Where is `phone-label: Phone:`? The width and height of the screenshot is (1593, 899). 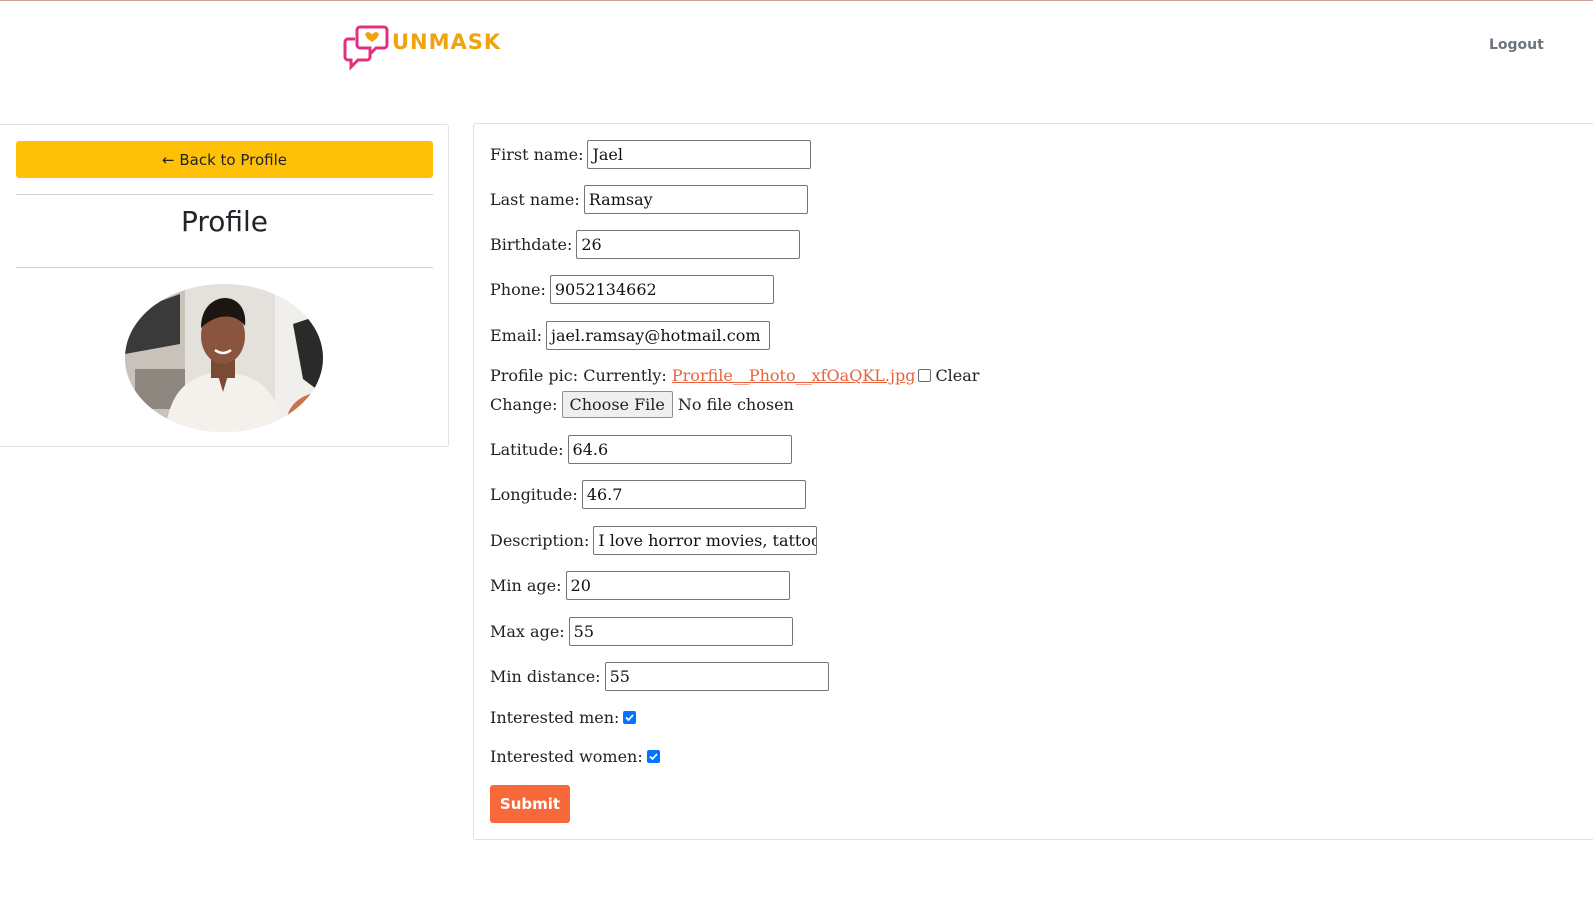
phone-label: Phone: is located at coordinates (518, 289).